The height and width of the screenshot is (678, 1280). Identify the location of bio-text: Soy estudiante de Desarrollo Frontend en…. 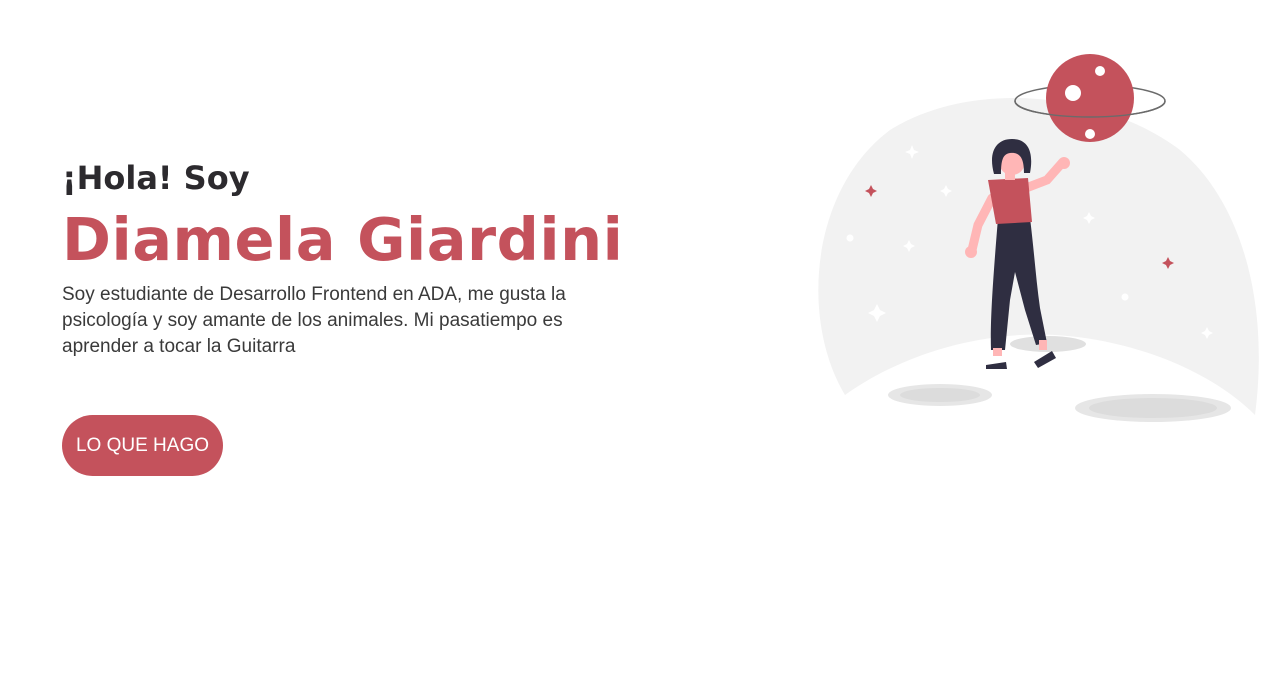
(314, 320).